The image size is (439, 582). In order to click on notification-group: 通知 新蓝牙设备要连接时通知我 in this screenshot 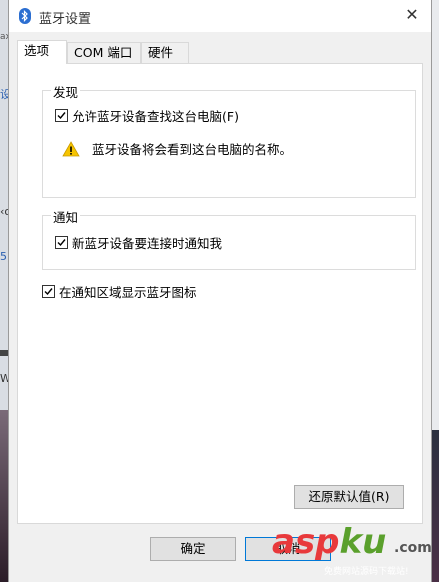, I will do `click(229, 238)`.